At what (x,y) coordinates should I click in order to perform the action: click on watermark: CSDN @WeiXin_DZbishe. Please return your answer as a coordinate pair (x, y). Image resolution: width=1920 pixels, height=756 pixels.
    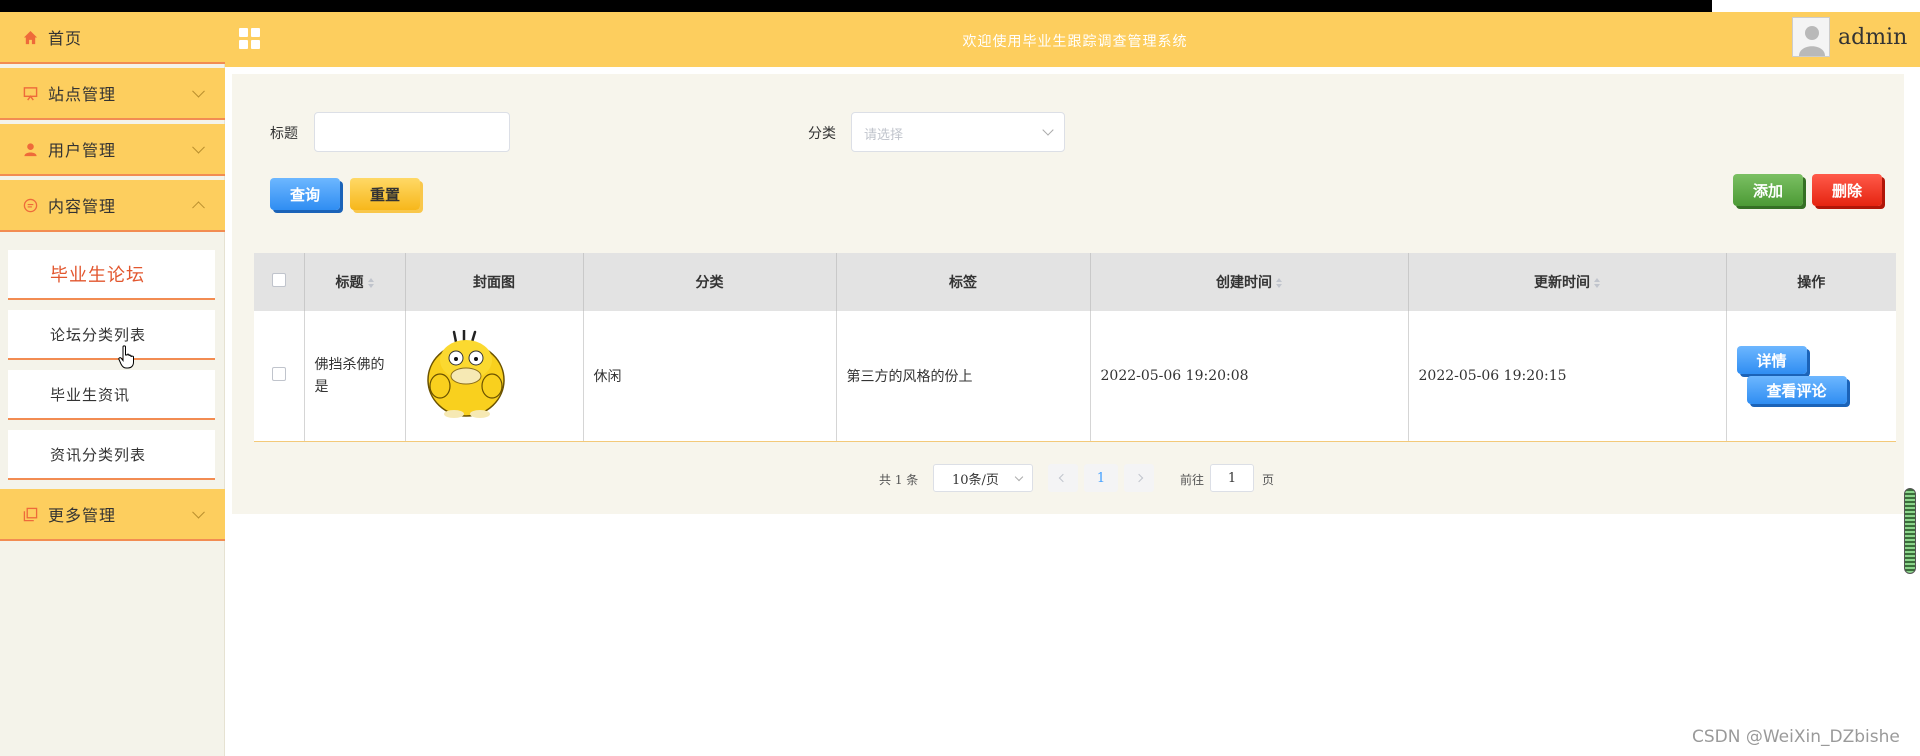
    Looking at the image, I should click on (1796, 737).